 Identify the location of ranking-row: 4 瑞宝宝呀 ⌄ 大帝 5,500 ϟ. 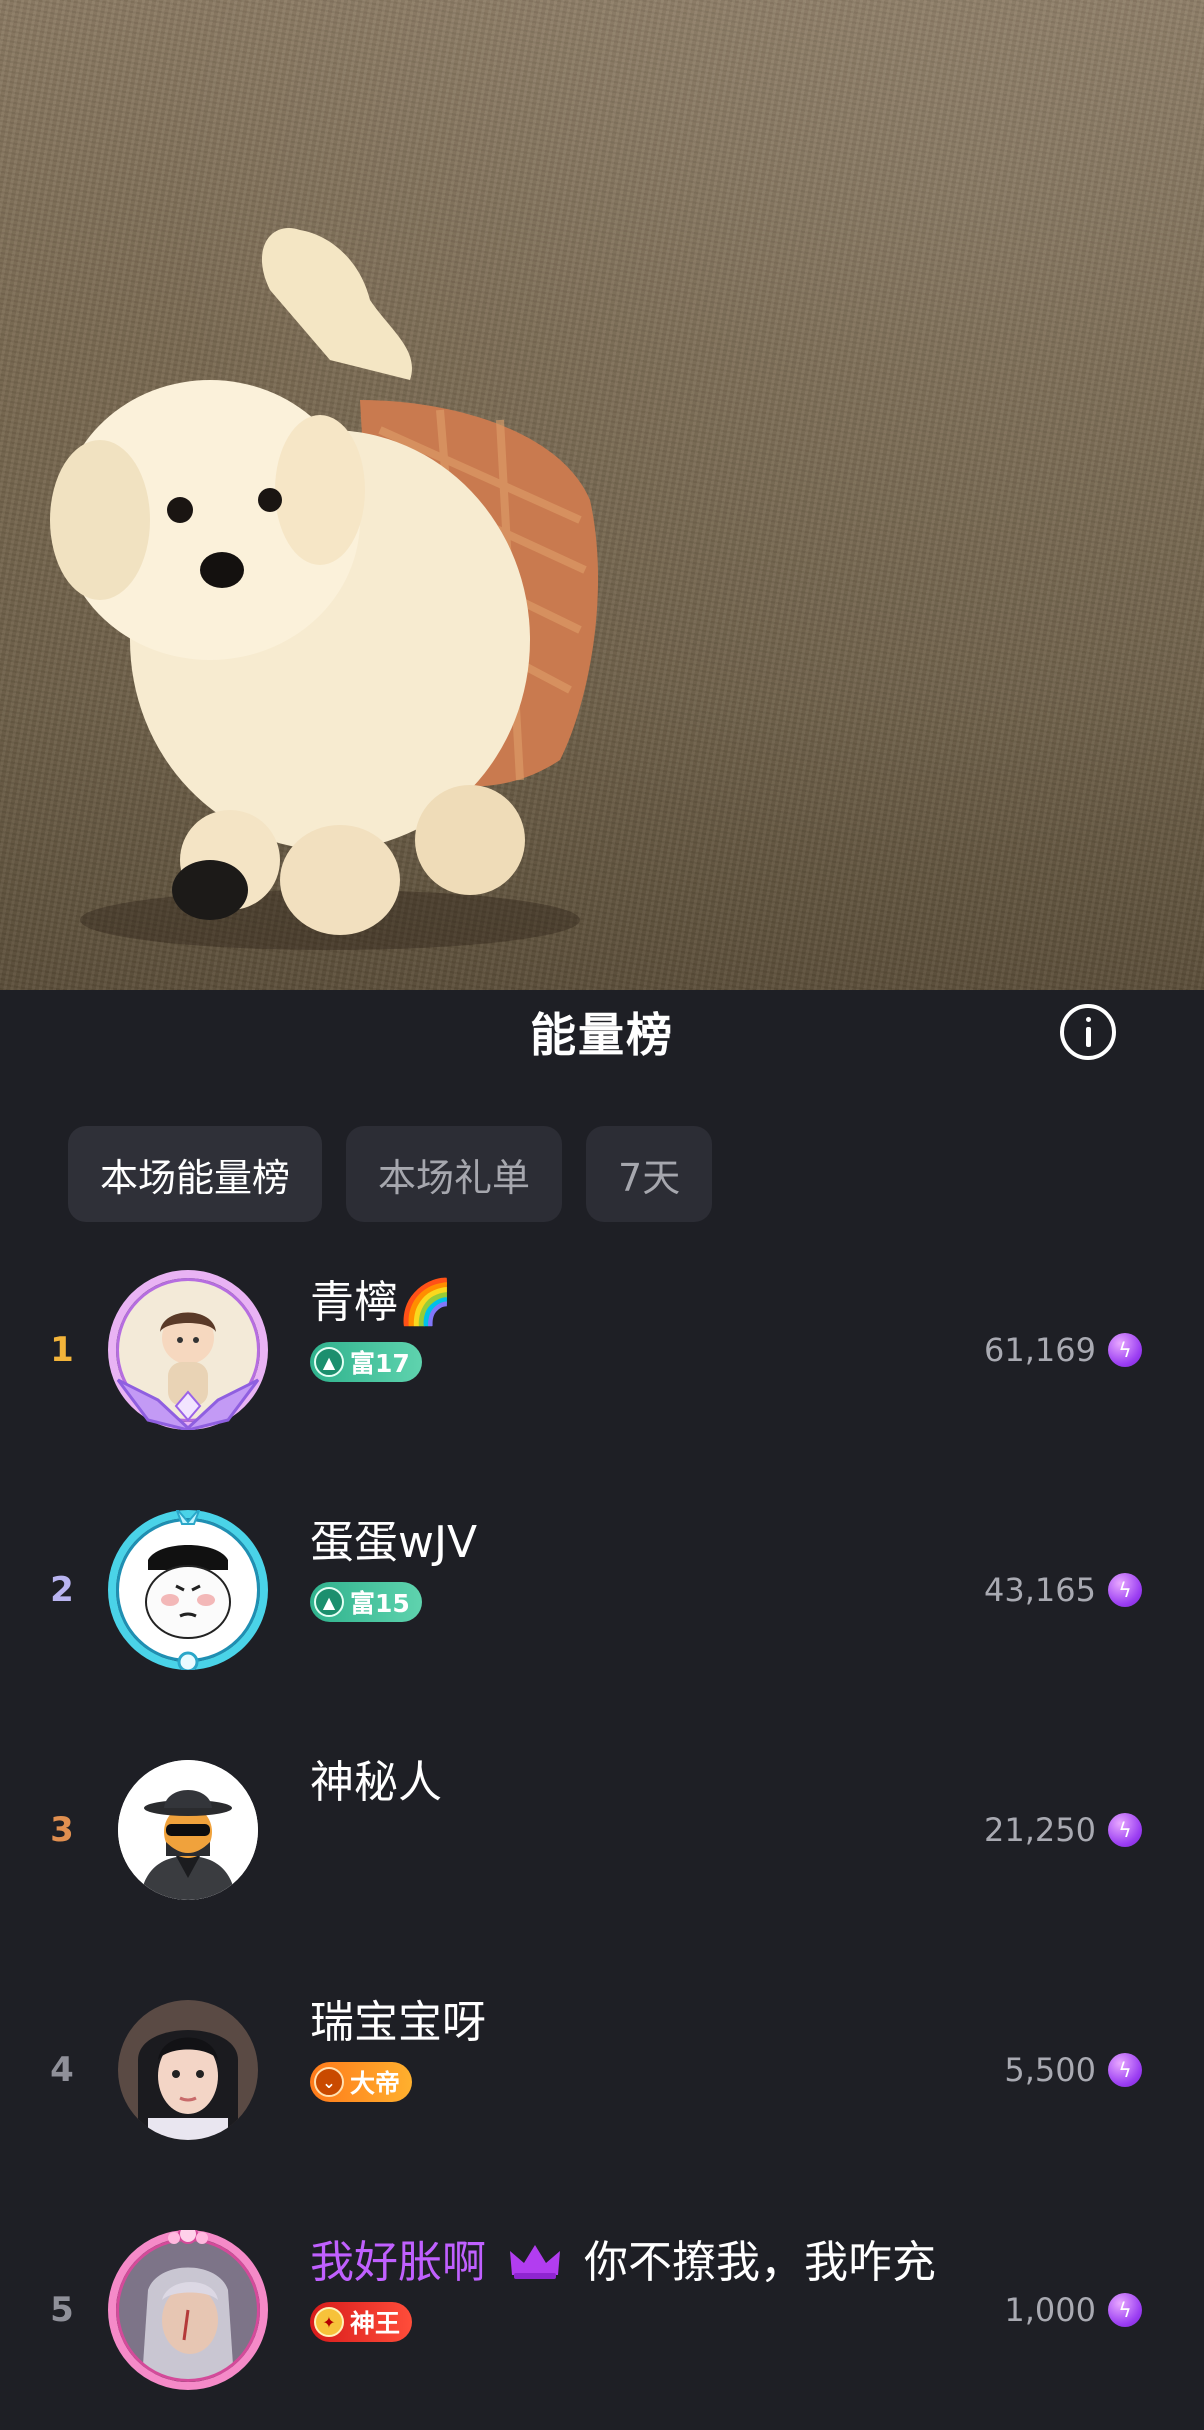
(602, 2070).